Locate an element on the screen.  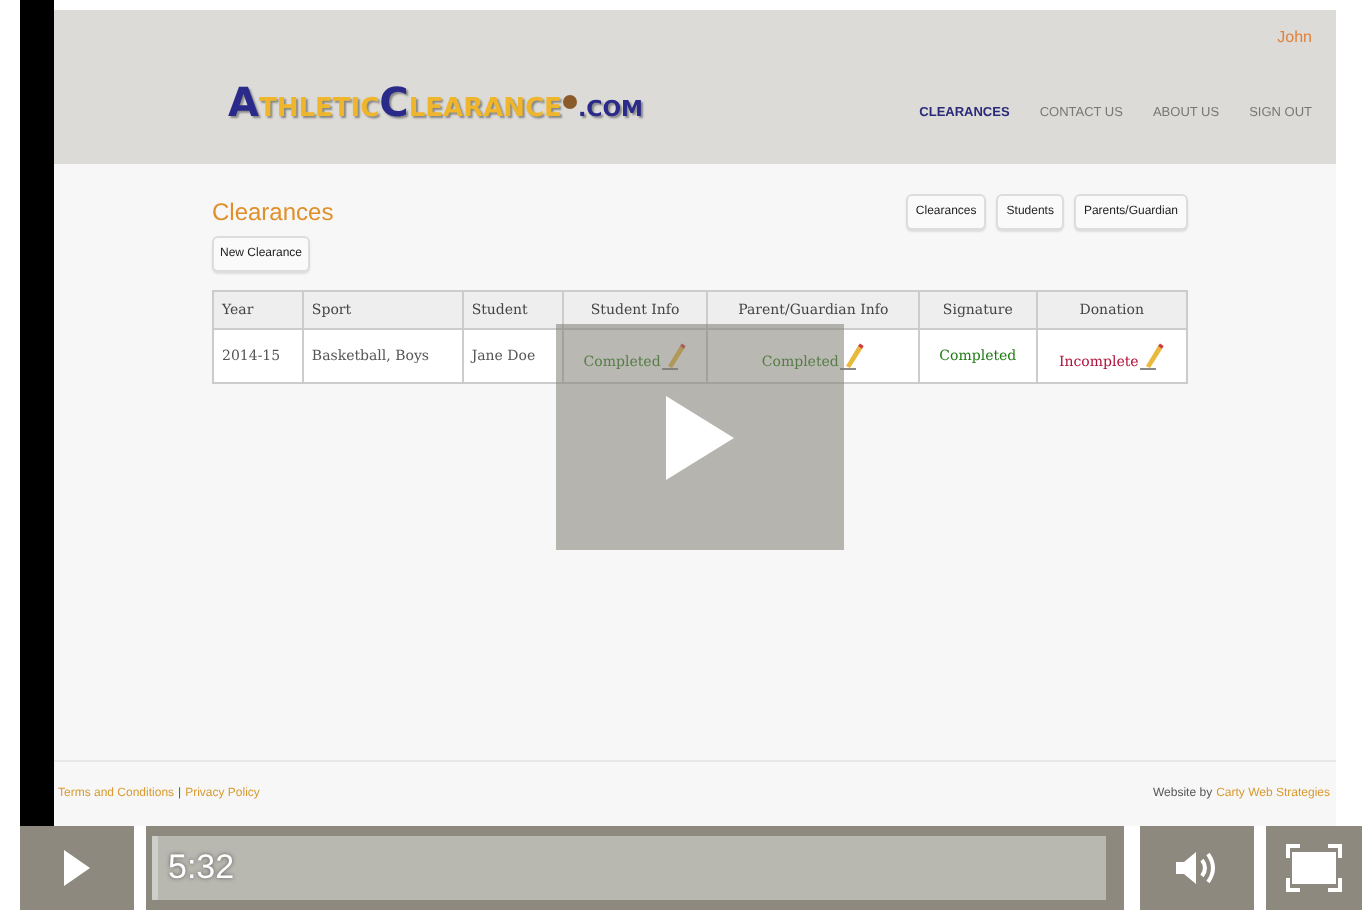
time-display: 5:32 is located at coordinates (201, 868).